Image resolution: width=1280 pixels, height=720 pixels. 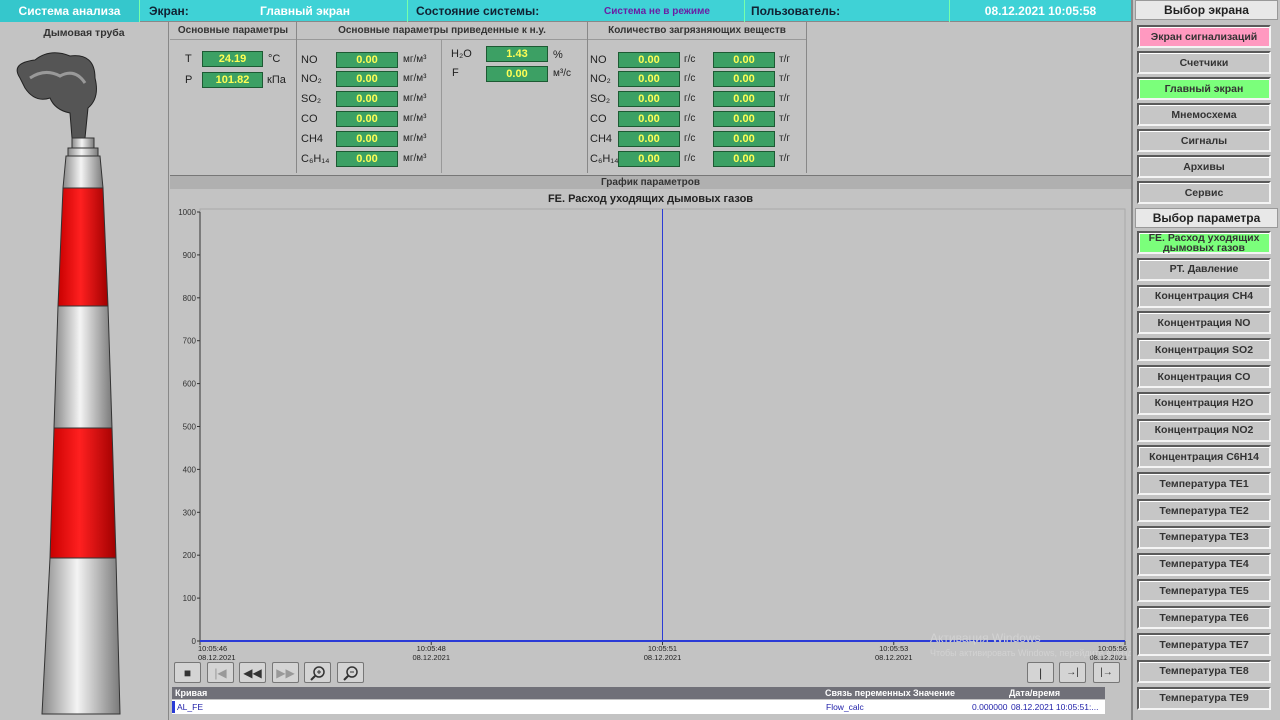 I want to click on param-button: PT. Давление, so click(x=1204, y=269).